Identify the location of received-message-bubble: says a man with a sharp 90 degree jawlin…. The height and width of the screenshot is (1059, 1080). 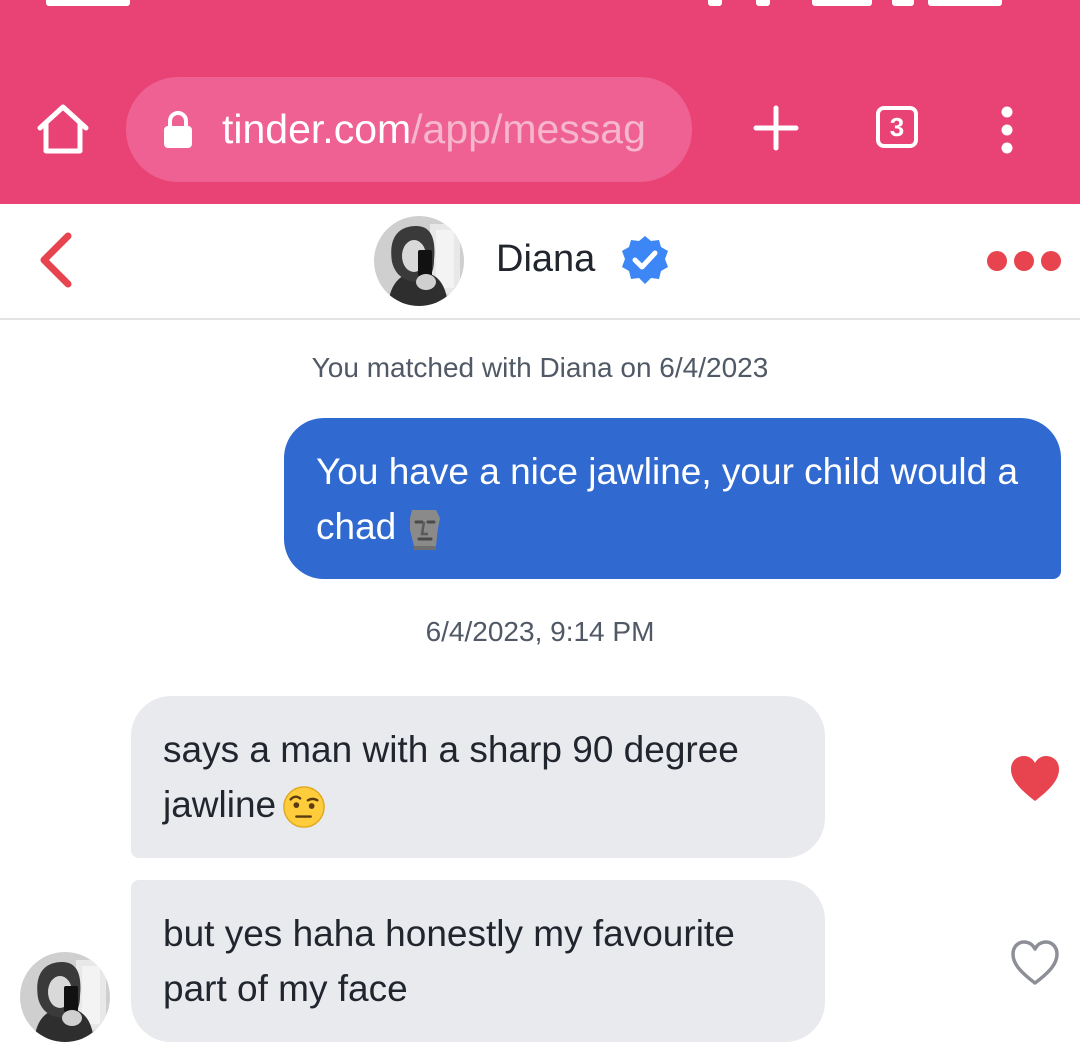
(478, 777).